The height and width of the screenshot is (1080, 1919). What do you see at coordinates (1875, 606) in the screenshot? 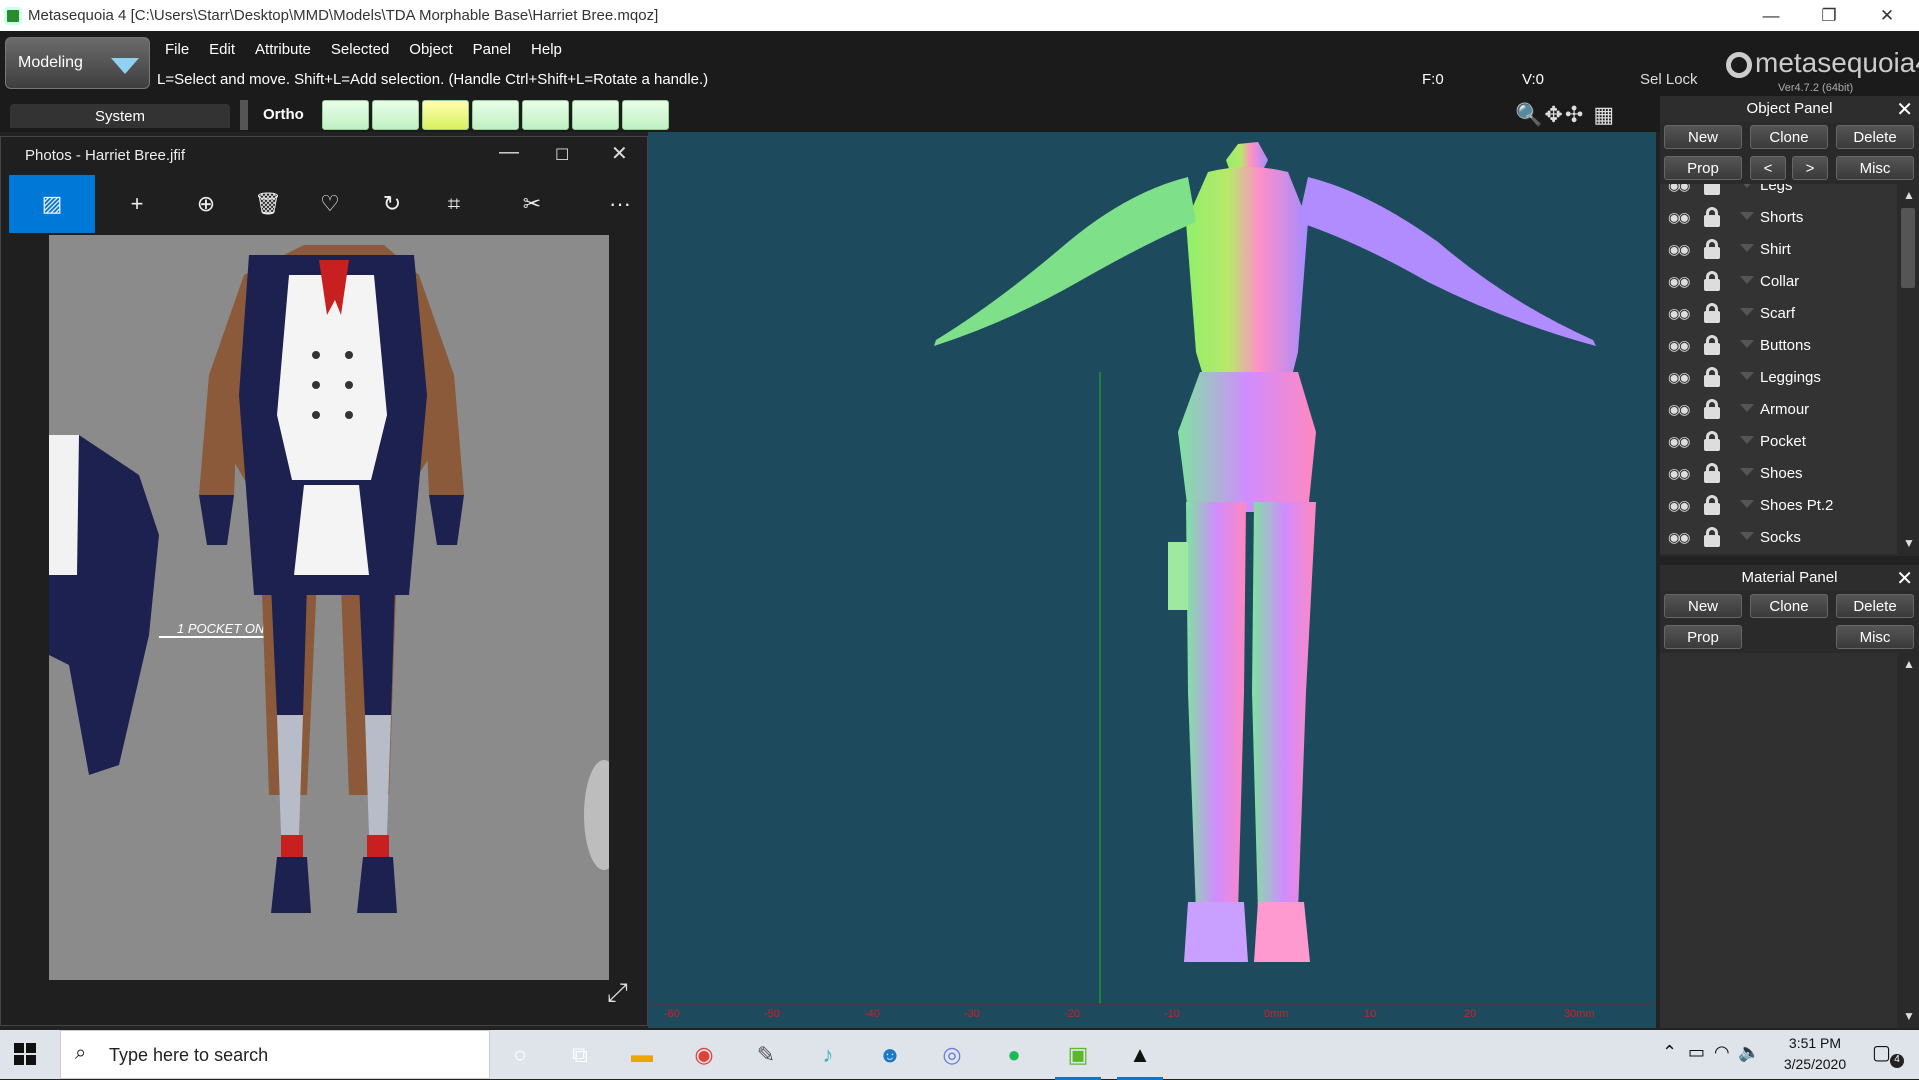
I see `delete-material-button: Delete` at bounding box center [1875, 606].